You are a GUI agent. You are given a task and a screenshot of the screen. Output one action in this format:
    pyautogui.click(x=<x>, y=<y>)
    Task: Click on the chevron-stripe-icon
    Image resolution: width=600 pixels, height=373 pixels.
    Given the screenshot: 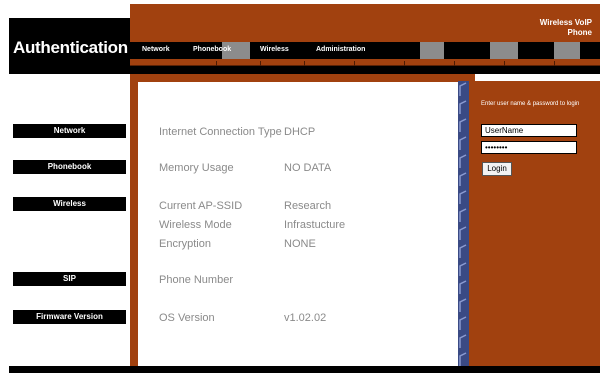 What is the action you would take?
    pyautogui.click(x=463, y=223)
    